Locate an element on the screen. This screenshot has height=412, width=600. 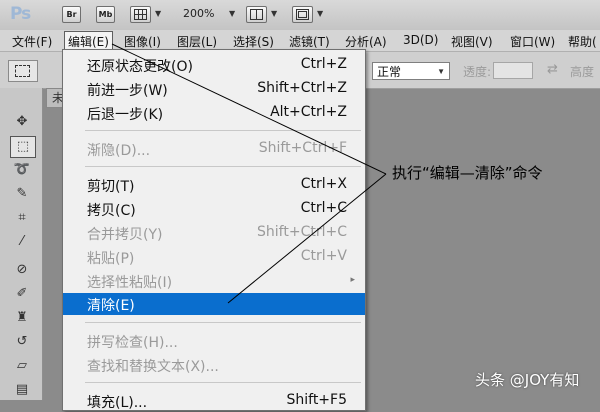
watermark: 头条 @JOY有知 is located at coordinates (527, 380).